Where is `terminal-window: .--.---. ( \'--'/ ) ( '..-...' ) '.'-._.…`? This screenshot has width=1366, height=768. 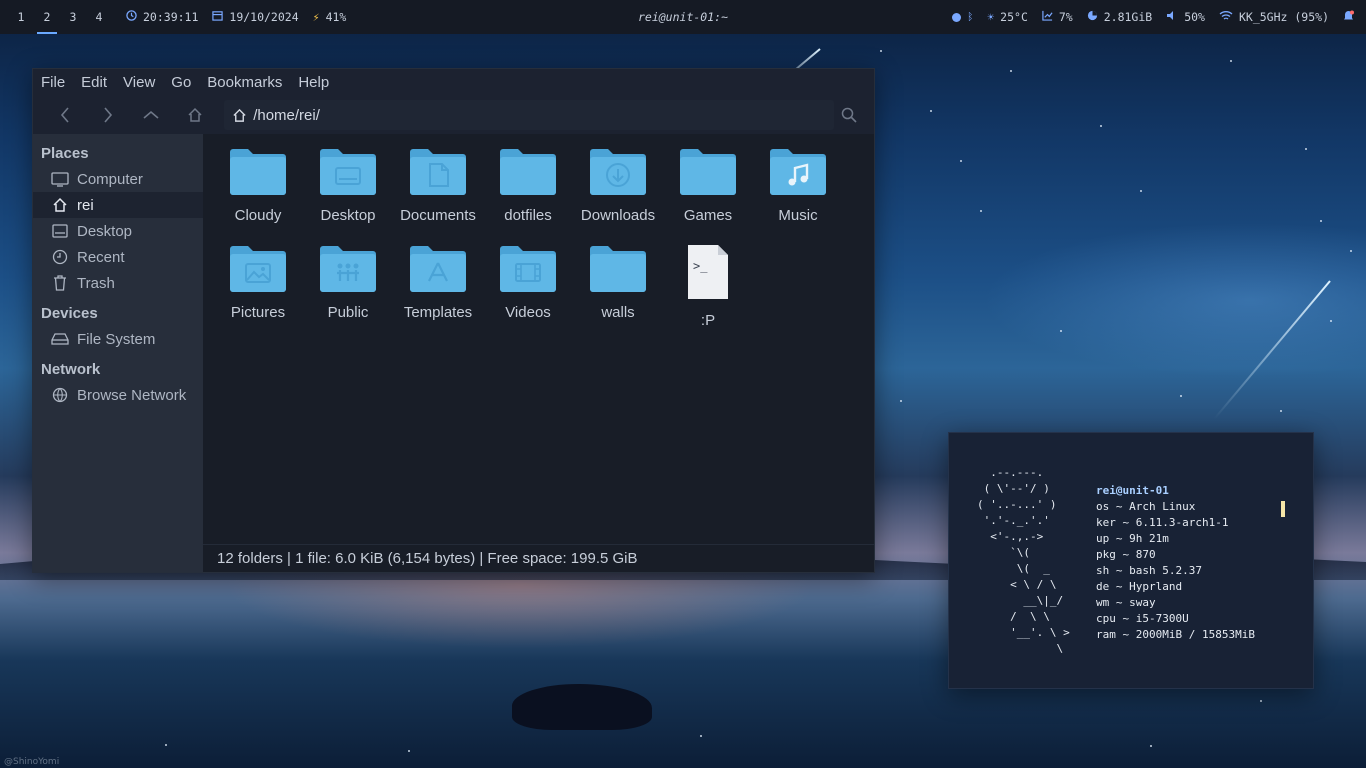
terminal-window: .--.---. ( \'--'/ ) ( '..-...' ) '.'-._.… is located at coordinates (1131, 560).